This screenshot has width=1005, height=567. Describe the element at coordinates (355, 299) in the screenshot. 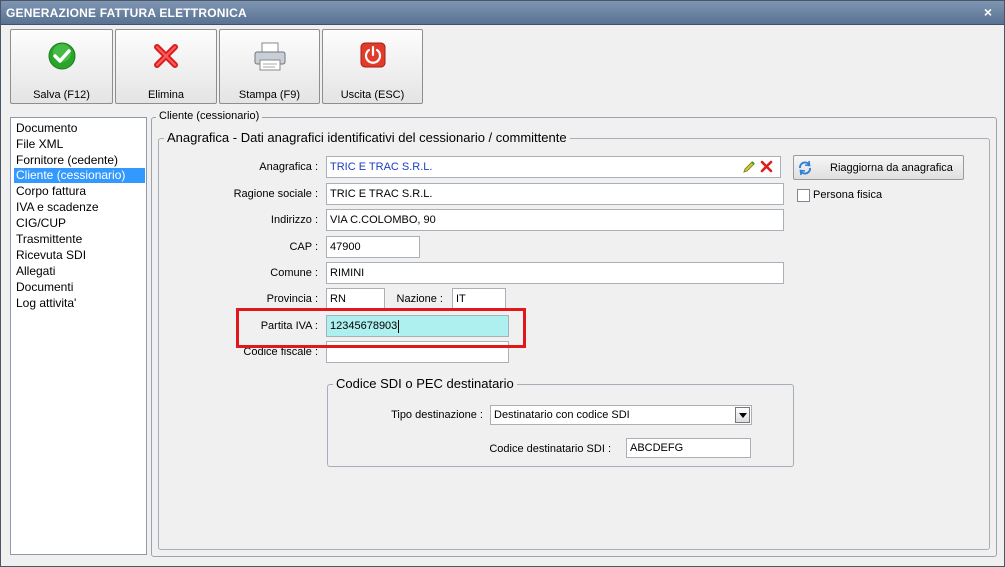

I see `provincia-field: RN` at that location.